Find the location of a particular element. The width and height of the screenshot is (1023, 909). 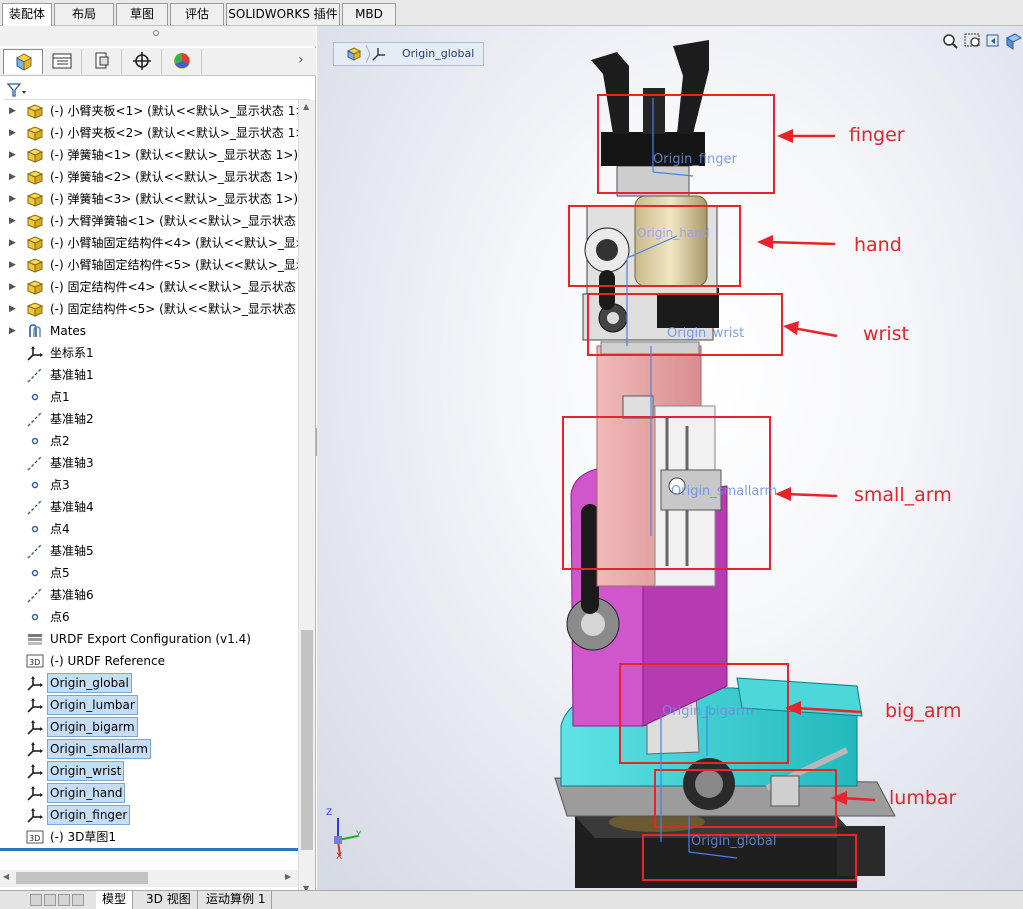

panel-header is located at coordinates (158, 36).